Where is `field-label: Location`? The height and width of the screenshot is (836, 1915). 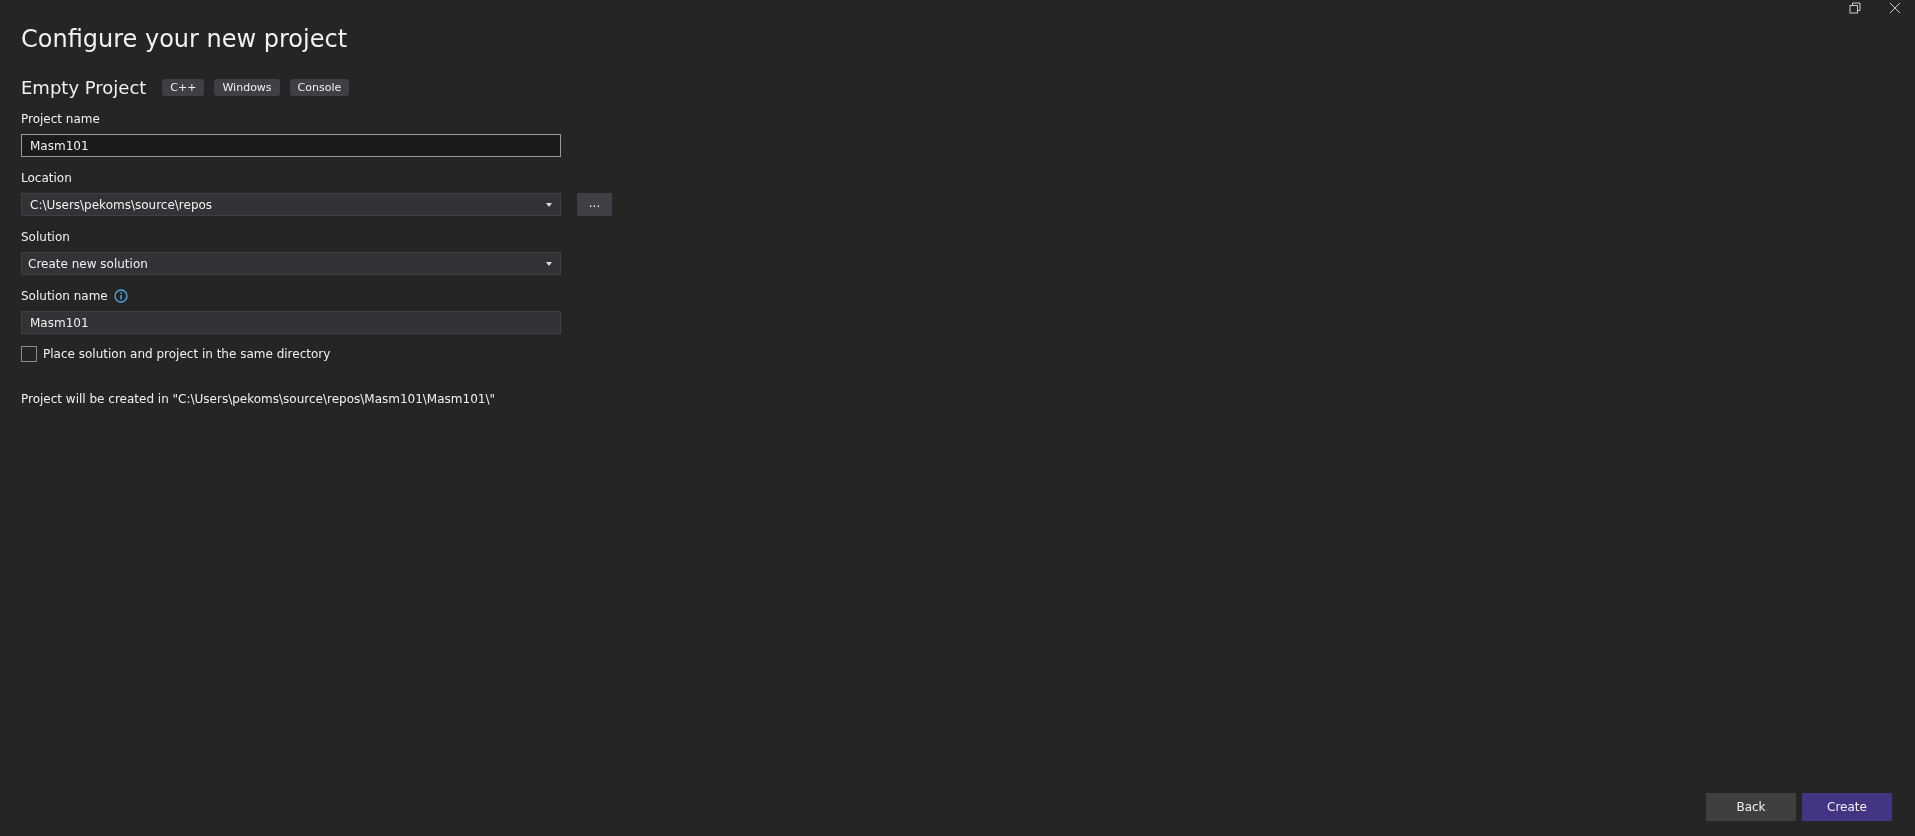
field-label: Location is located at coordinates (47, 178).